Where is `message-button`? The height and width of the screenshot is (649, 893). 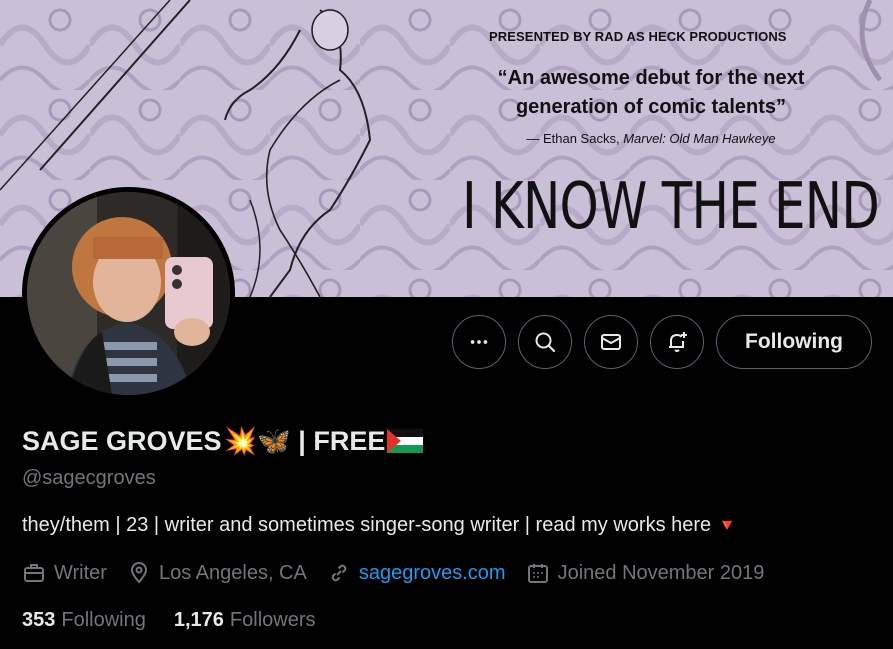 message-button is located at coordinates (611, 342).